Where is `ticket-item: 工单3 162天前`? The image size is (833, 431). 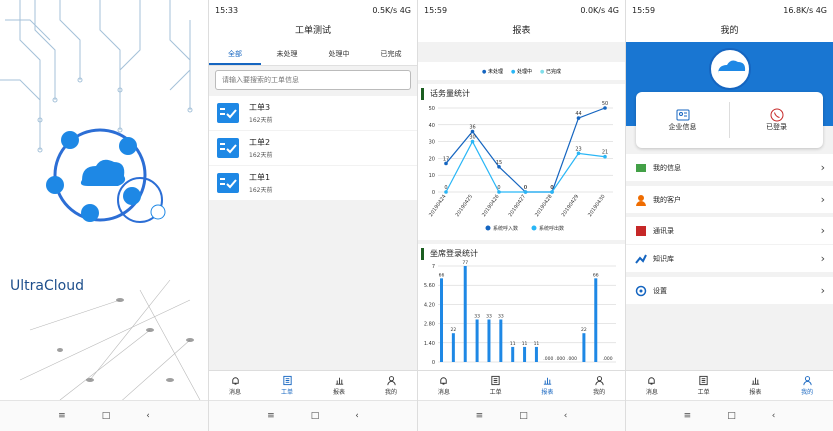 ticket-item: 工单3 162天前 is located at coordinates (313, 113).